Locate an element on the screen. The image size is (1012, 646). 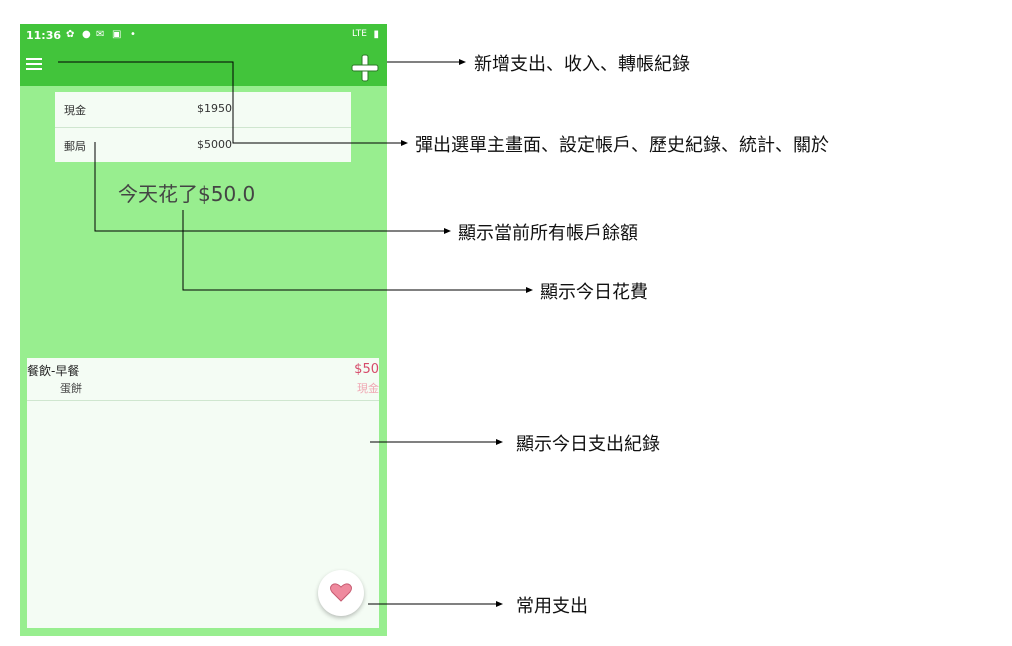
annotation-favorites: 常用支出 is located at coordinates (552, 606).